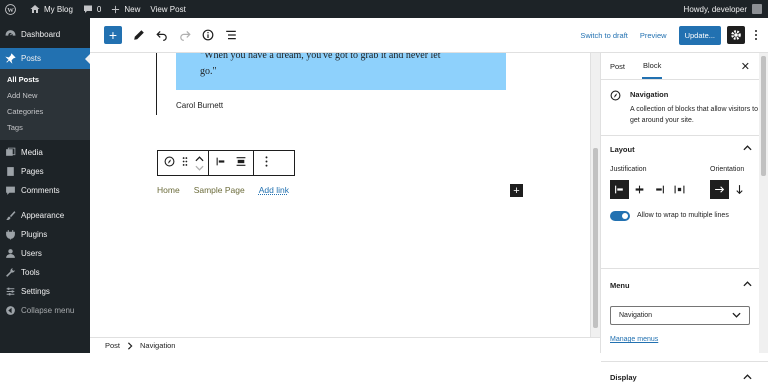  Describe the element at coordinates (45, 253) in the screenshot. I see `menu-users: Users` at that location.